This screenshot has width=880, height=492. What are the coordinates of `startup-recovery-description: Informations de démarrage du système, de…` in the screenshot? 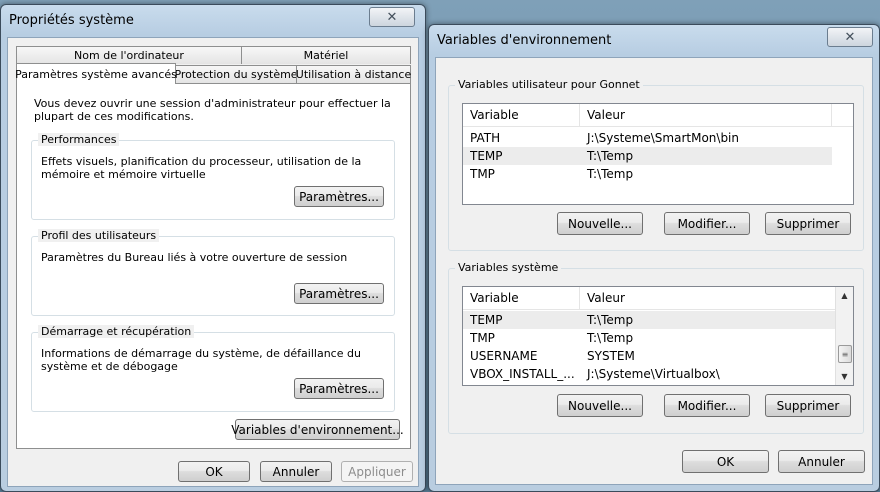 It's located at (201, 360).